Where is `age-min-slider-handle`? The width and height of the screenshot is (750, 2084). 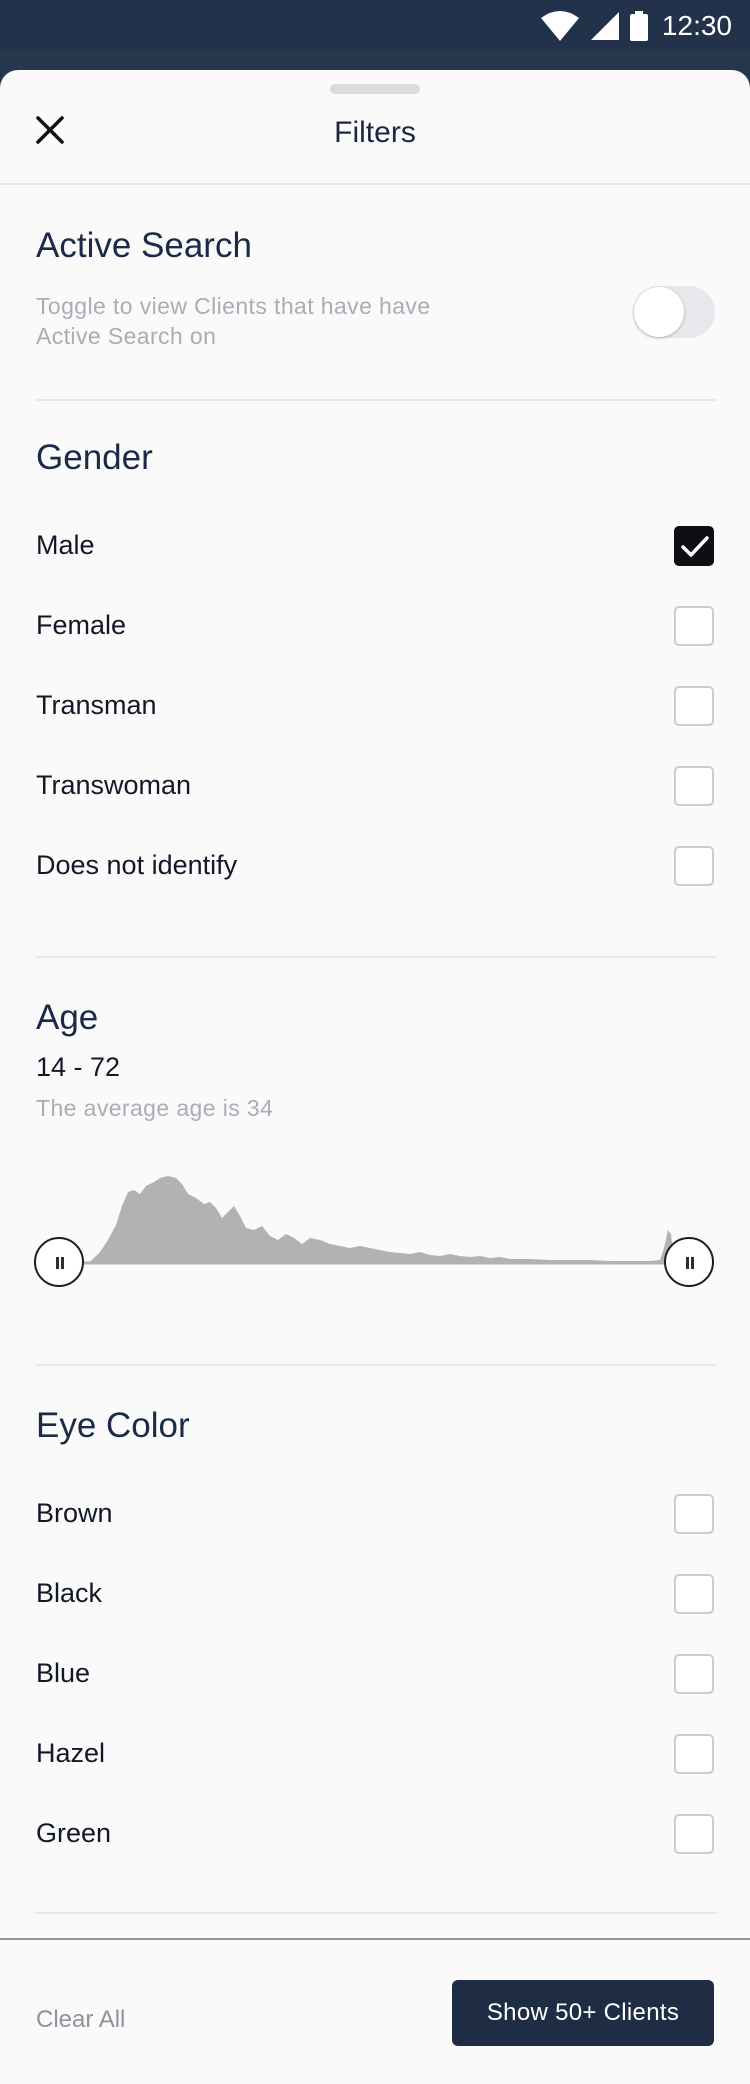 age-min-slider-handle is located at coordinates (59, 1262).